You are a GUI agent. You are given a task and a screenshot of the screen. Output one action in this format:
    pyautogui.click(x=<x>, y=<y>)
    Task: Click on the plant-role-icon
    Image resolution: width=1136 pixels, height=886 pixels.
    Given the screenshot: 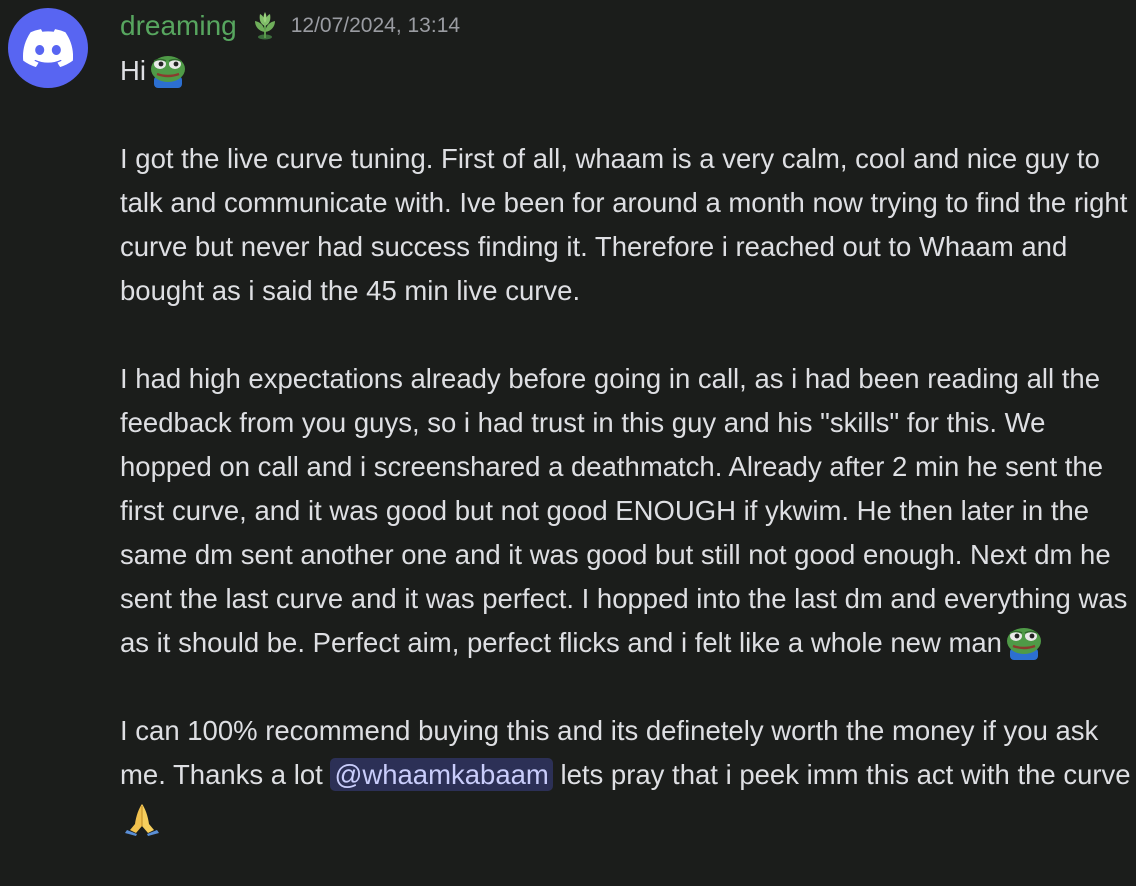 What is the action you would take?
    pyautogui.click(x=265, y=26)
    